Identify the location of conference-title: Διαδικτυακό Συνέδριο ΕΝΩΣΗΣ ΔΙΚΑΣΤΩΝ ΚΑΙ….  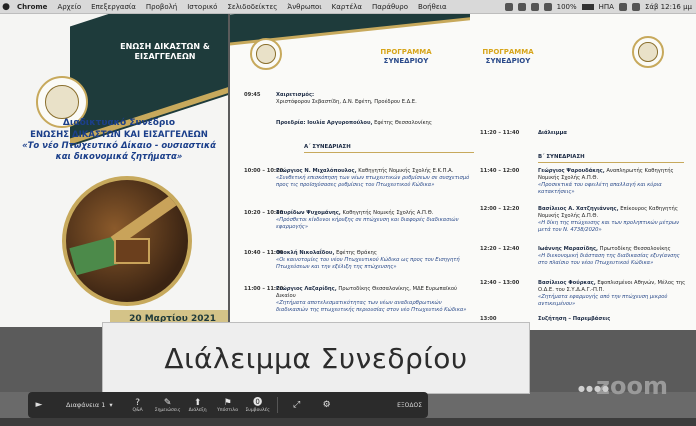
(119, 140).